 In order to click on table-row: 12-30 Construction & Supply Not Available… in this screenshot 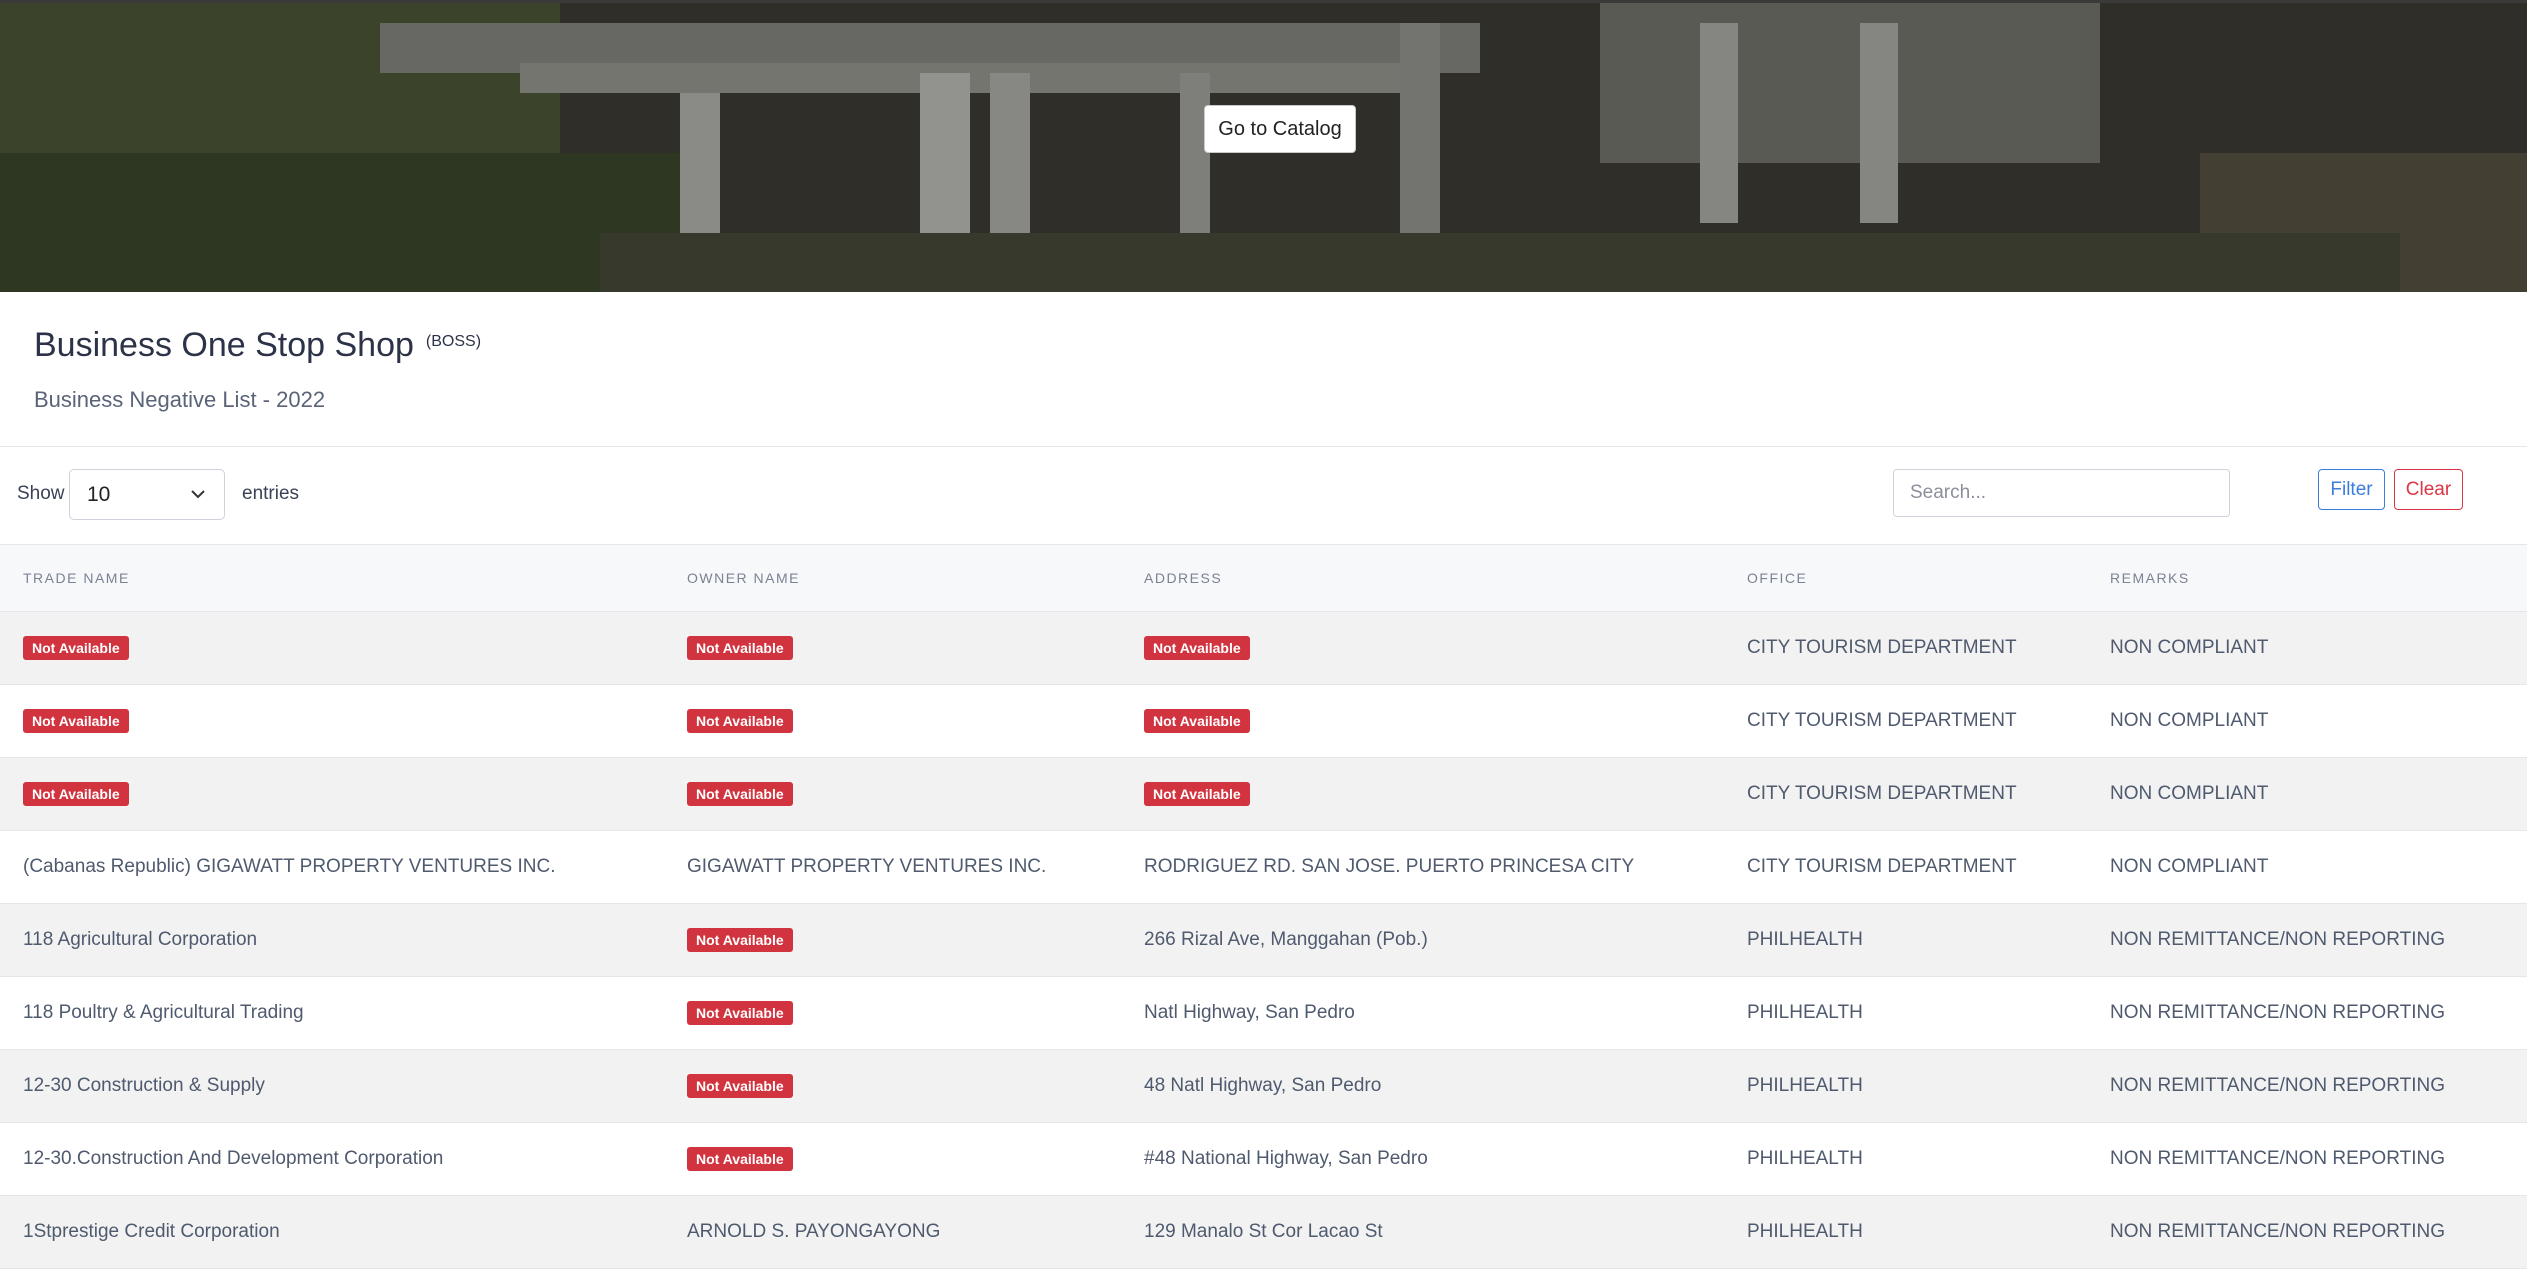, I will do `click(1263, 1086)`.